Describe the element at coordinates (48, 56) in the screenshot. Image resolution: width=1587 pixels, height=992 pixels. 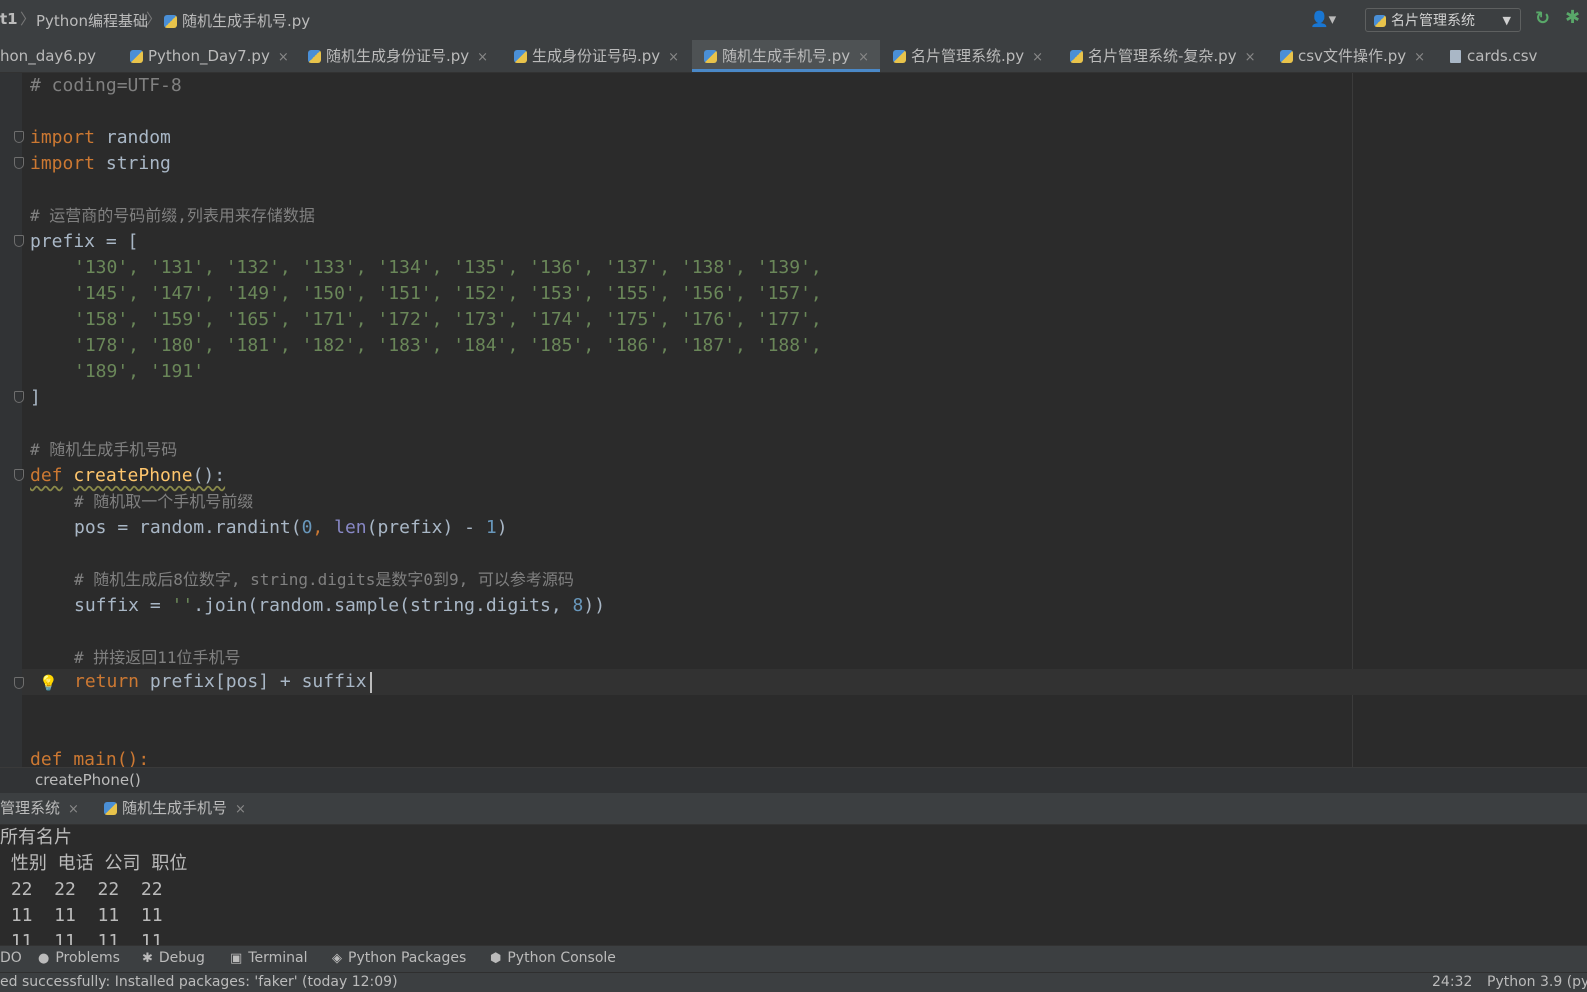
I see `tab-label: hon_day6.py` at that location.